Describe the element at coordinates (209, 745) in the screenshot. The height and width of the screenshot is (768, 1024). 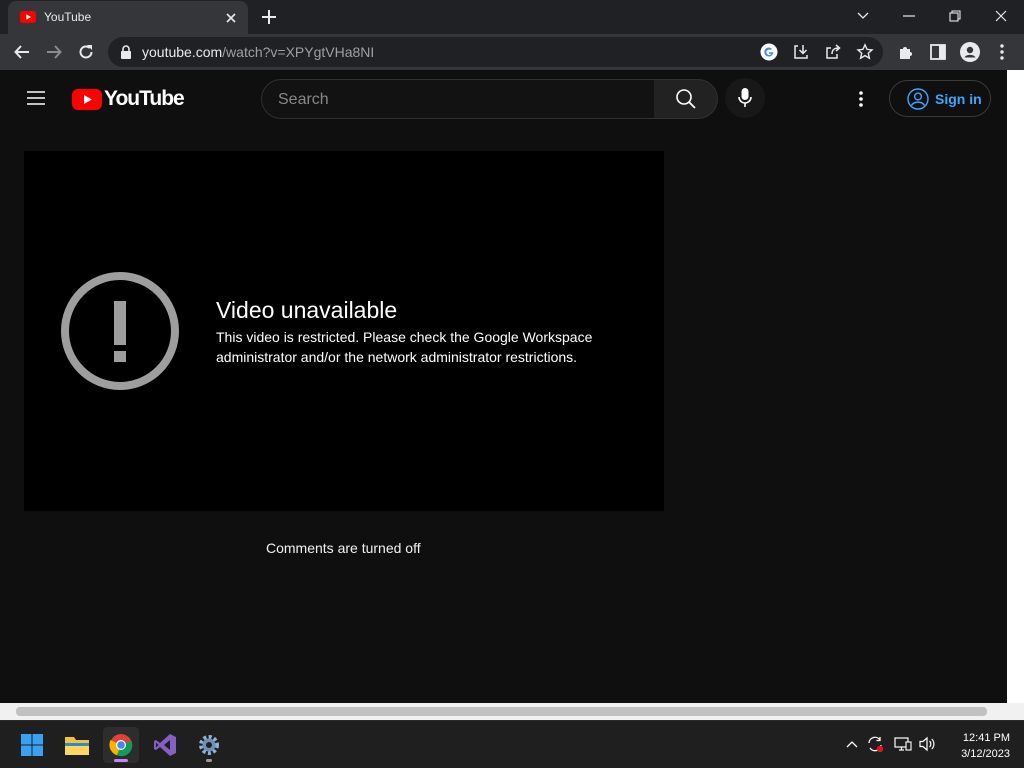
I see `settings-icon` at that location.